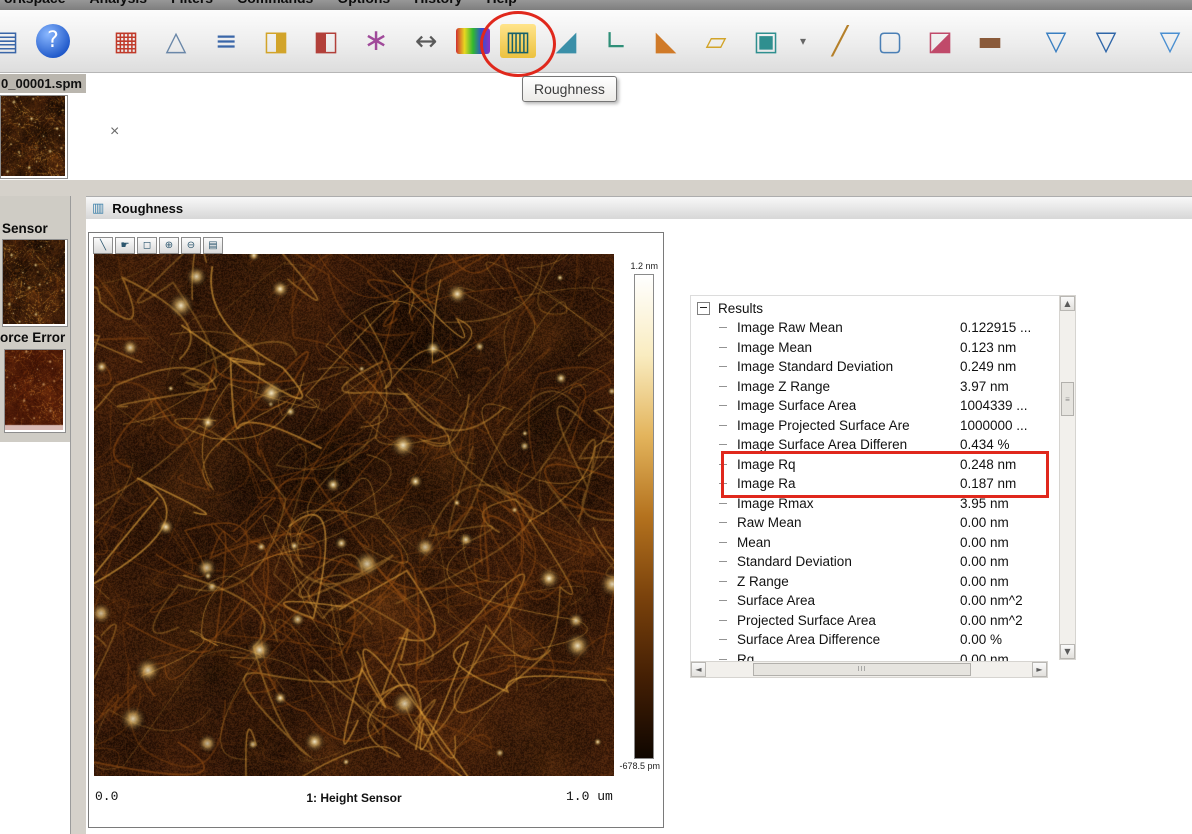  Describe the element at coordinates (78, 515) in the screenshot. I see `workspace-strip` at that location.